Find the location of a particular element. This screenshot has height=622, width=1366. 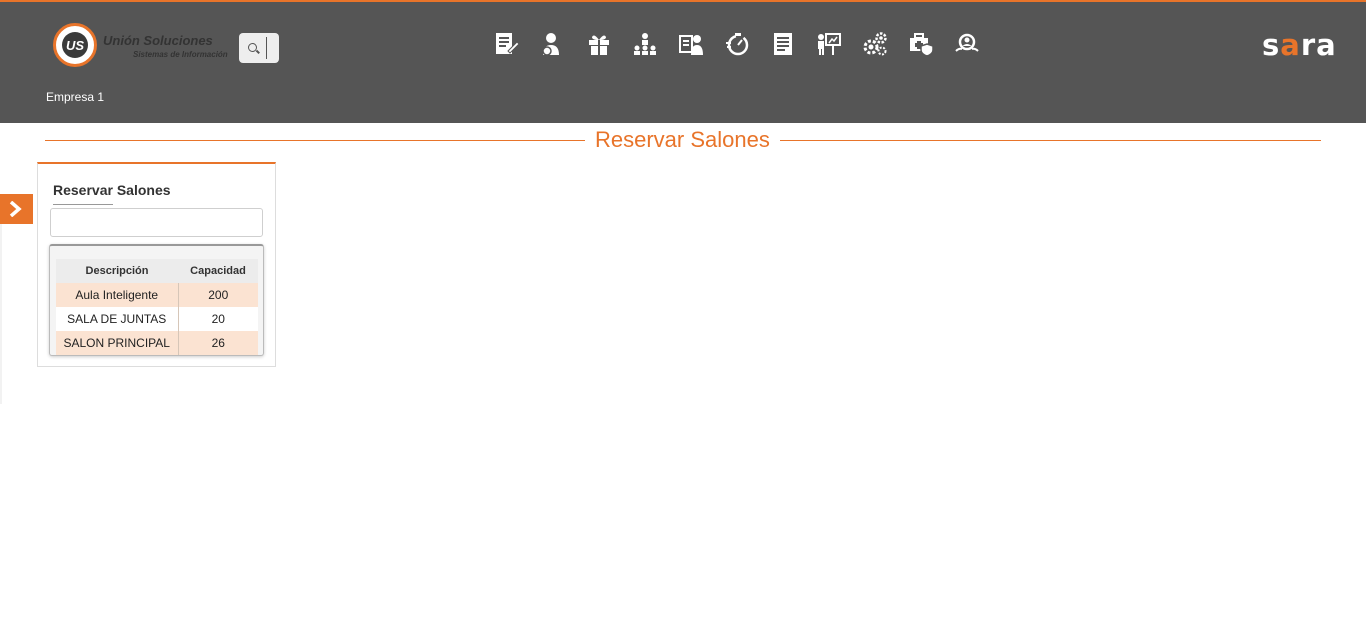

company-selector: Empresa 1 is located at coordinates (75, 97).